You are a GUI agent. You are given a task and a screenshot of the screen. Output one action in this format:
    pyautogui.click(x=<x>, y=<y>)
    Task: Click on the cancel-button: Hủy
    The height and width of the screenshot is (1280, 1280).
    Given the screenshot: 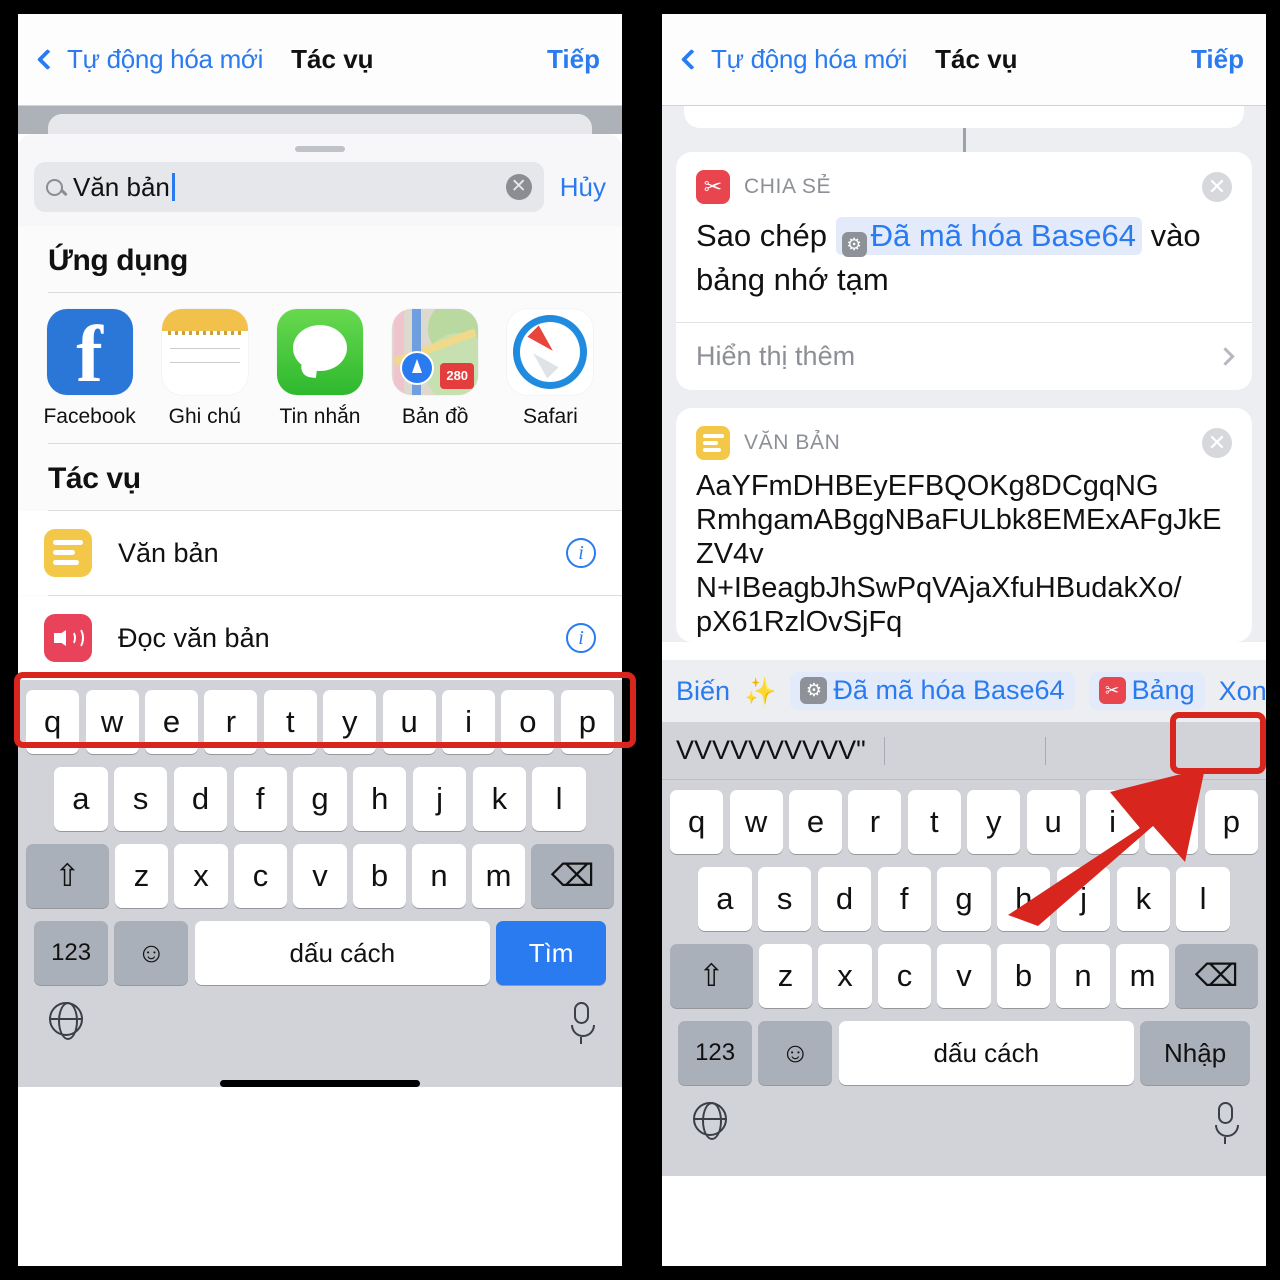 What is the action you would take?
    pyautogui.click(x=583, y=187)
    